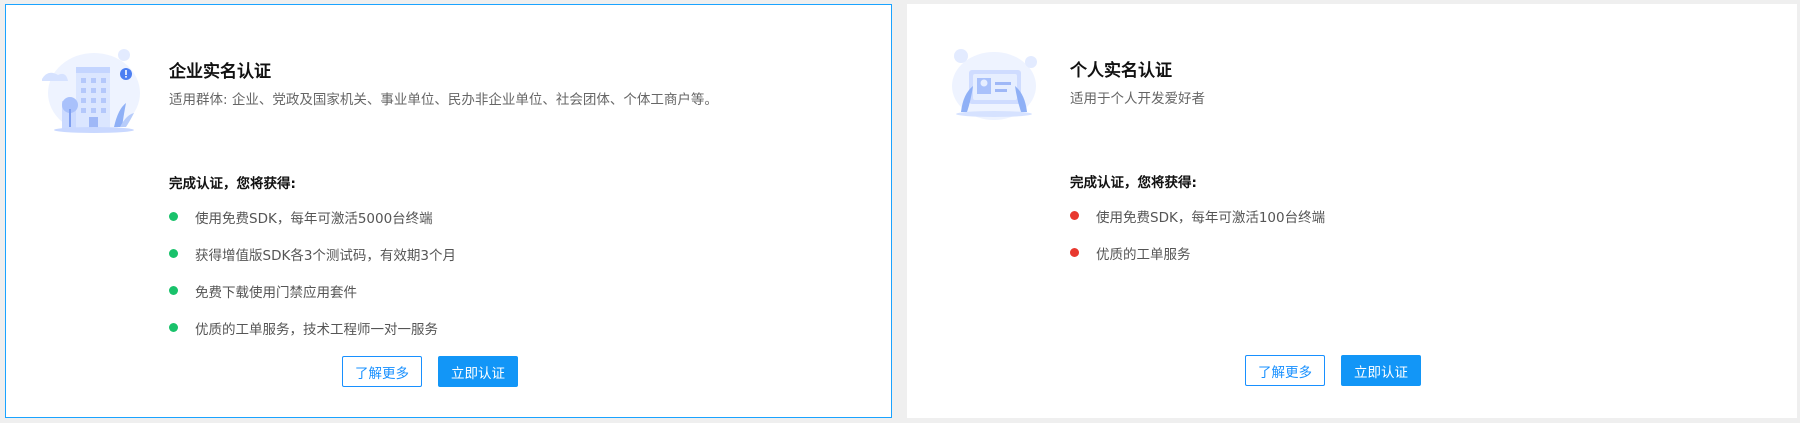 The height and width of the screenshot is (423, 1800). What do you see at coordinates (1197, 224) in the screenshot?
I see `list-item: 使用免费SDK，每年可激活100台终端` at bounding box center [1197, 224].